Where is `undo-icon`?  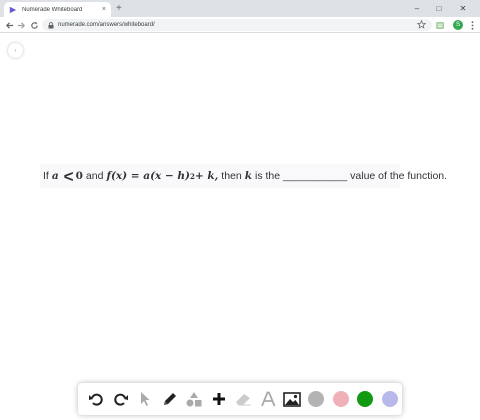 undo-icon is located at coordinates (96, 399).